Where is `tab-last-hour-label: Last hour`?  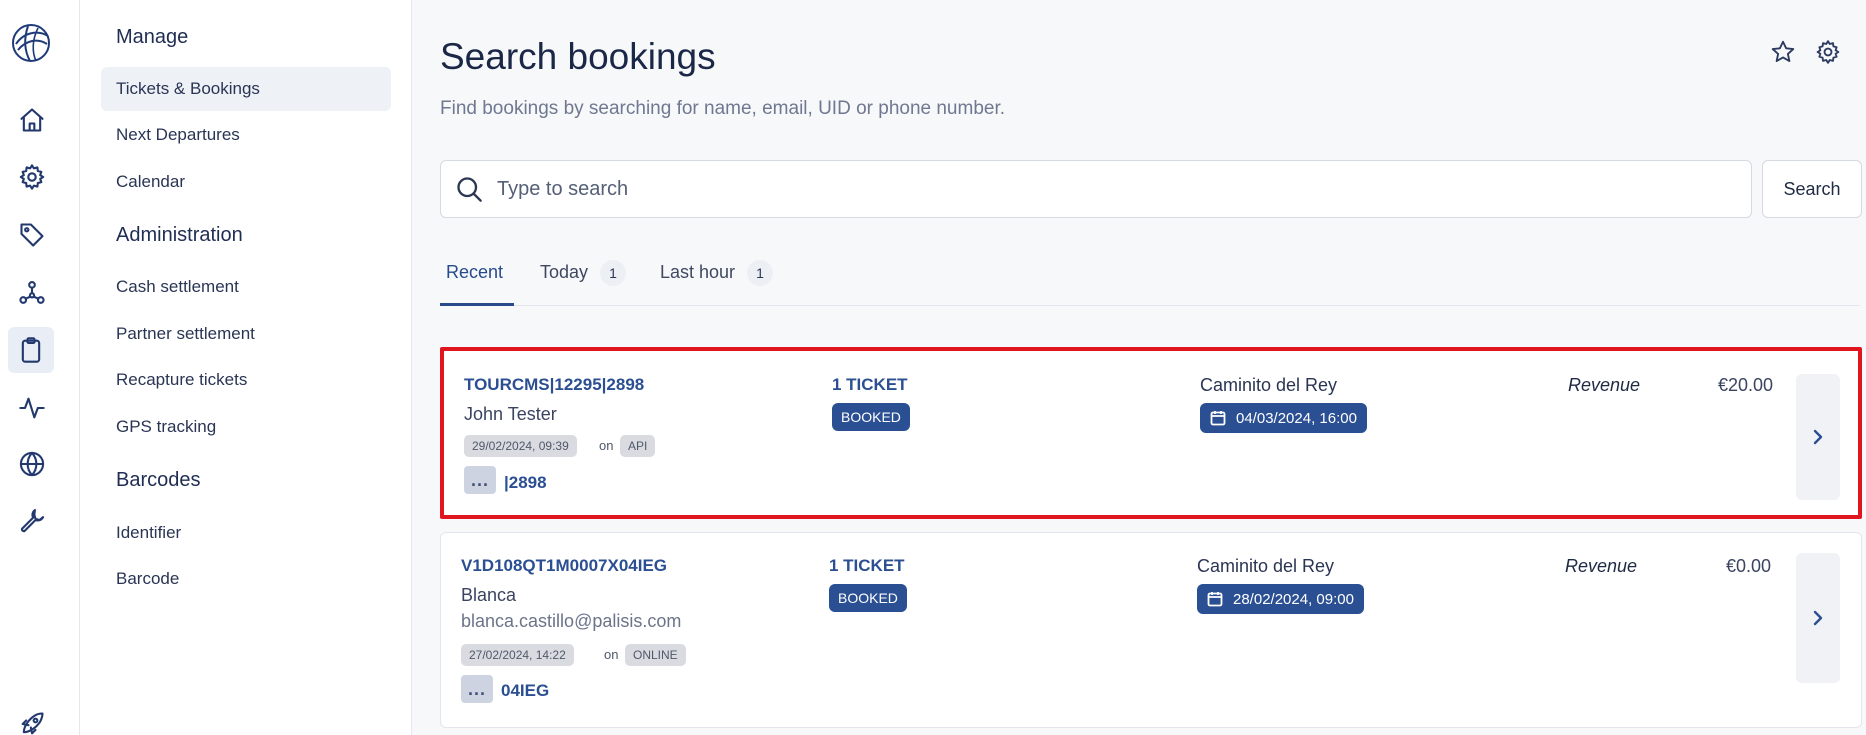 tab-last-hour-label: Last hour is located at coordinates (698, 272).